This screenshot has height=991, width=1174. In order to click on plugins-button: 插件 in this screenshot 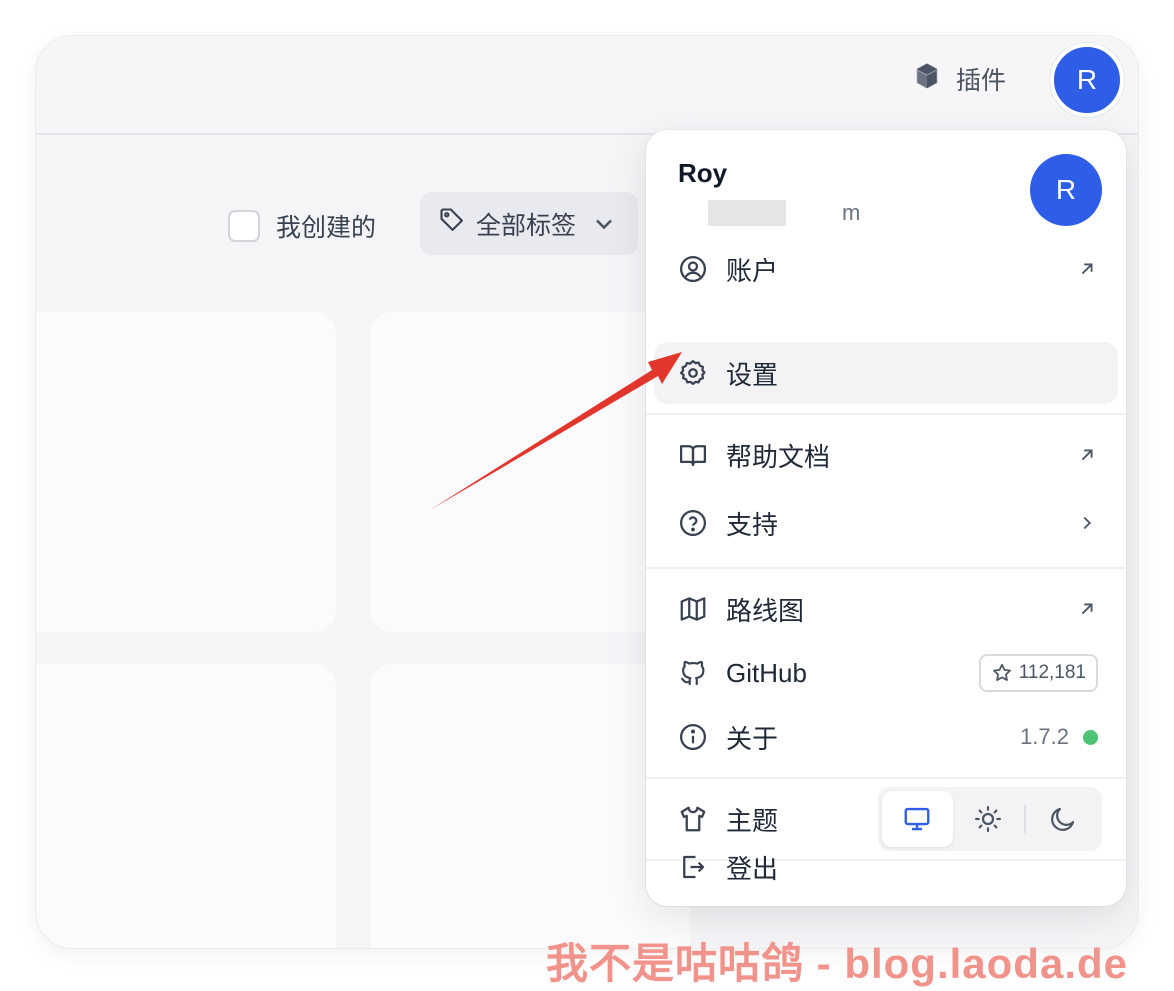, I will do `click(959, 79)`.